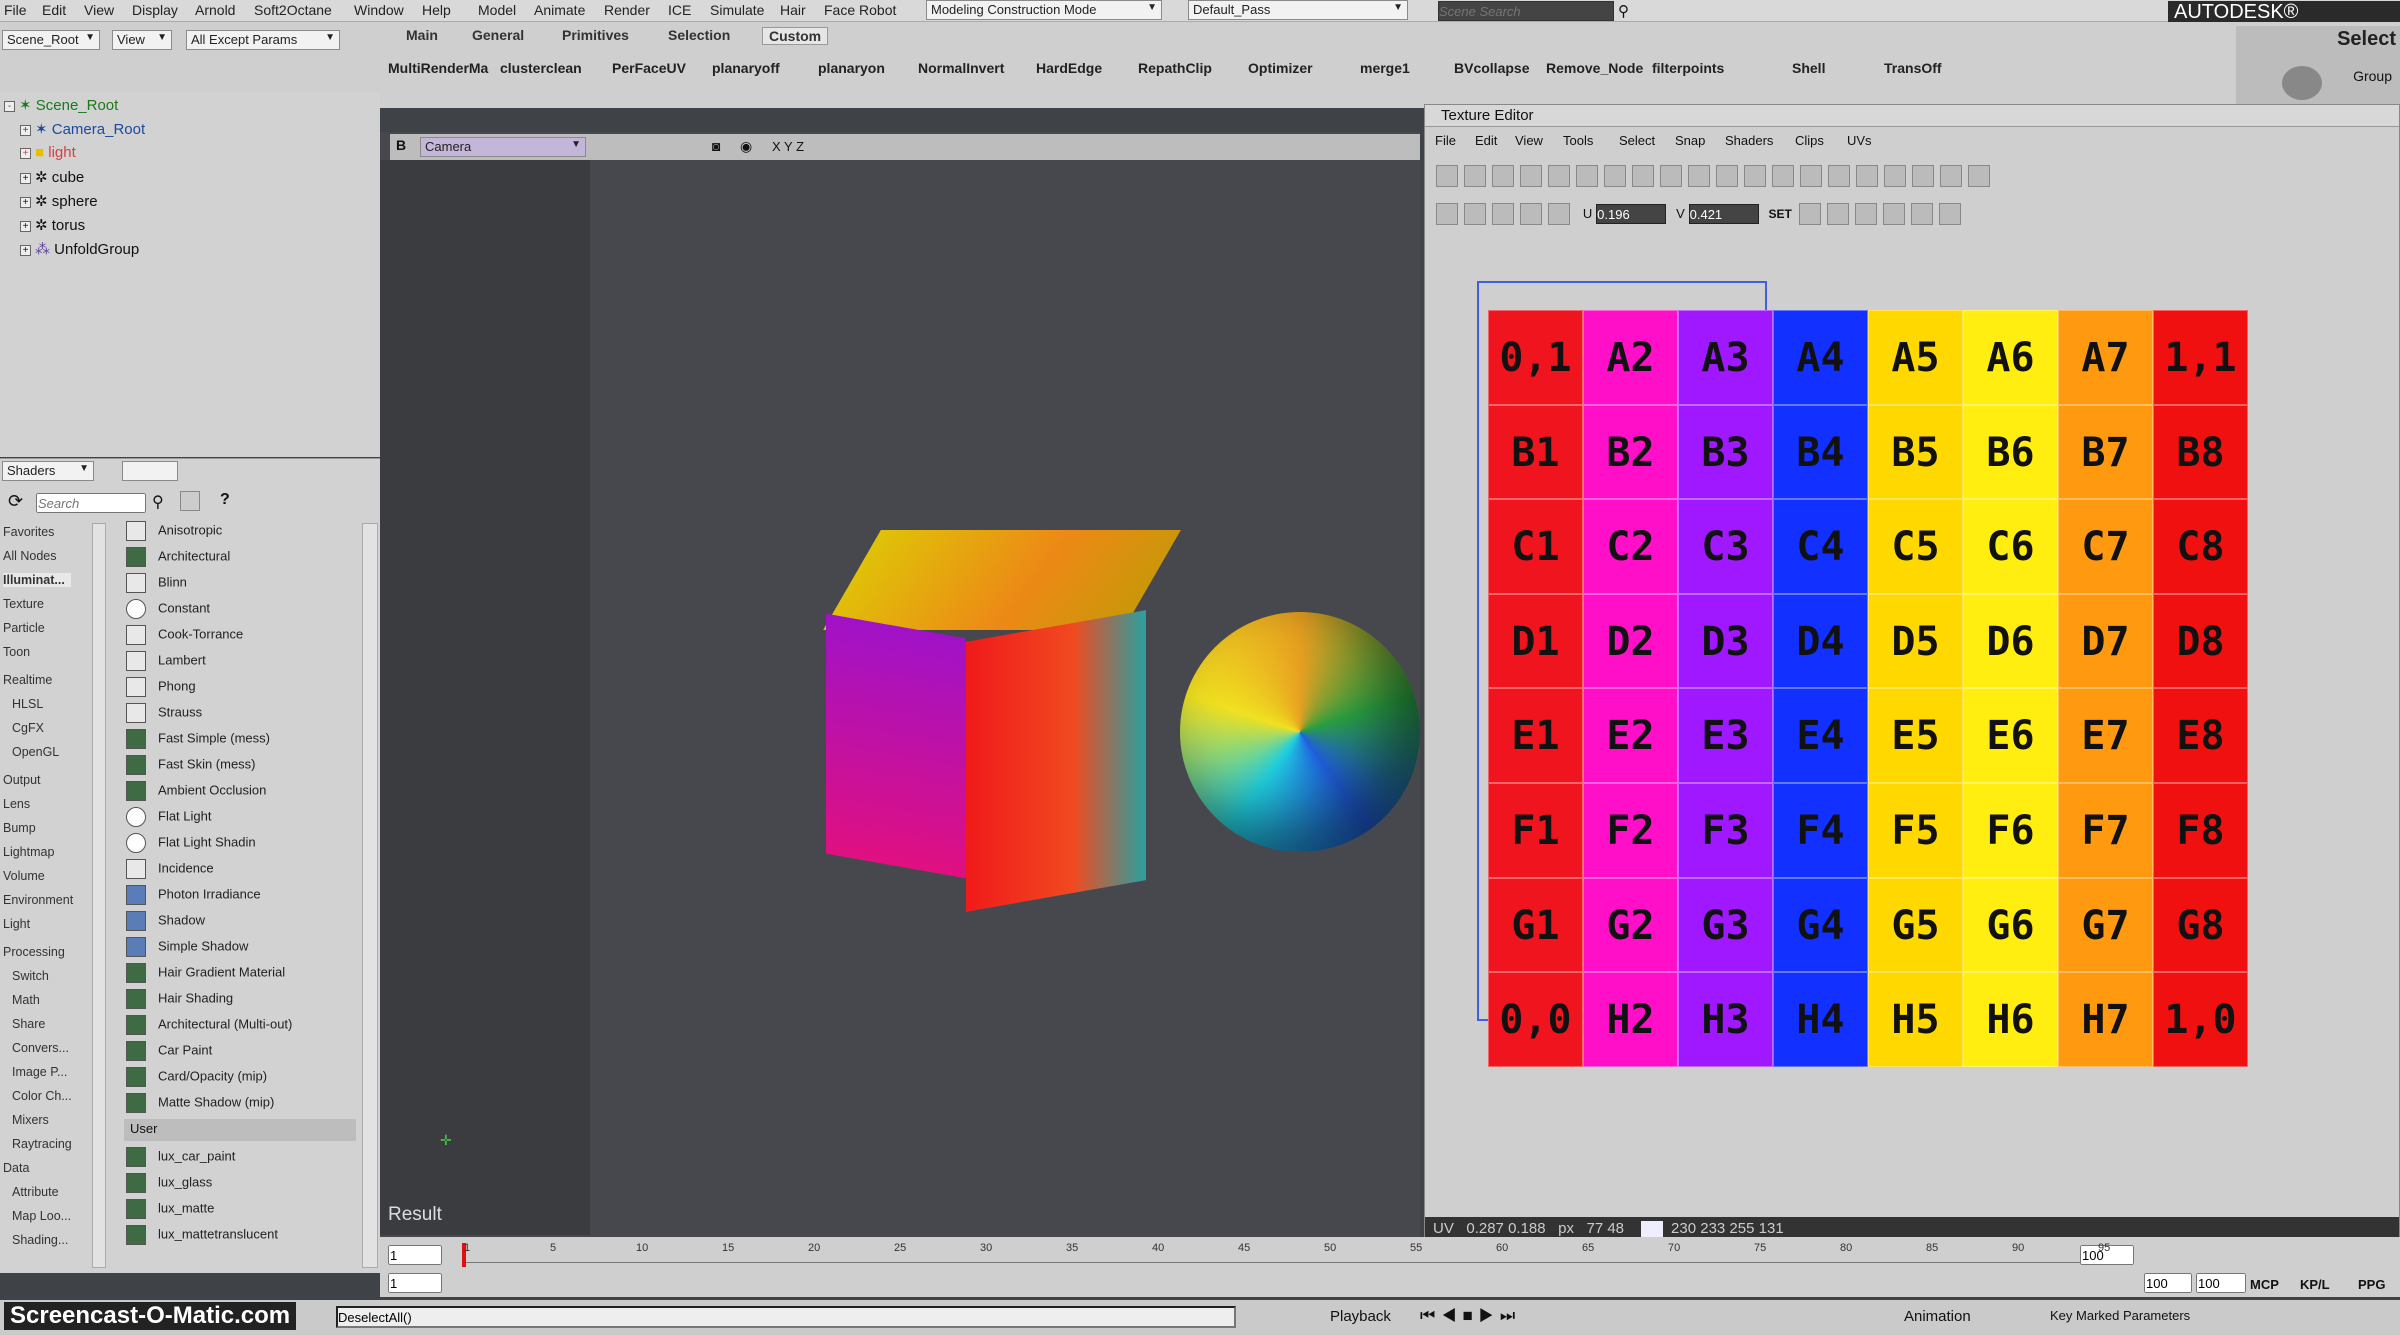  Describe the element at coordinates (242, 690) in the screenshot. I see `node-phong: Phong` at that location.